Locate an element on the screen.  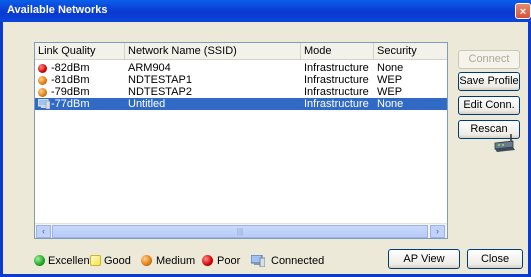
ssid: Untitled is located at coordinates (147, 104).